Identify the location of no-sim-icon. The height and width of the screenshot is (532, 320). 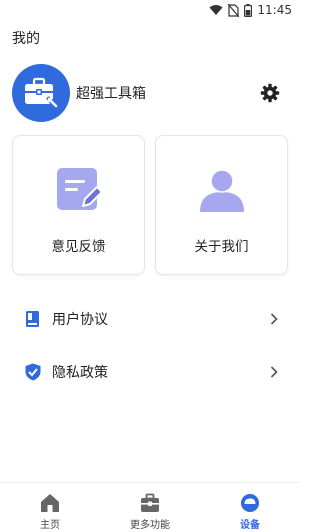
(234, 10).